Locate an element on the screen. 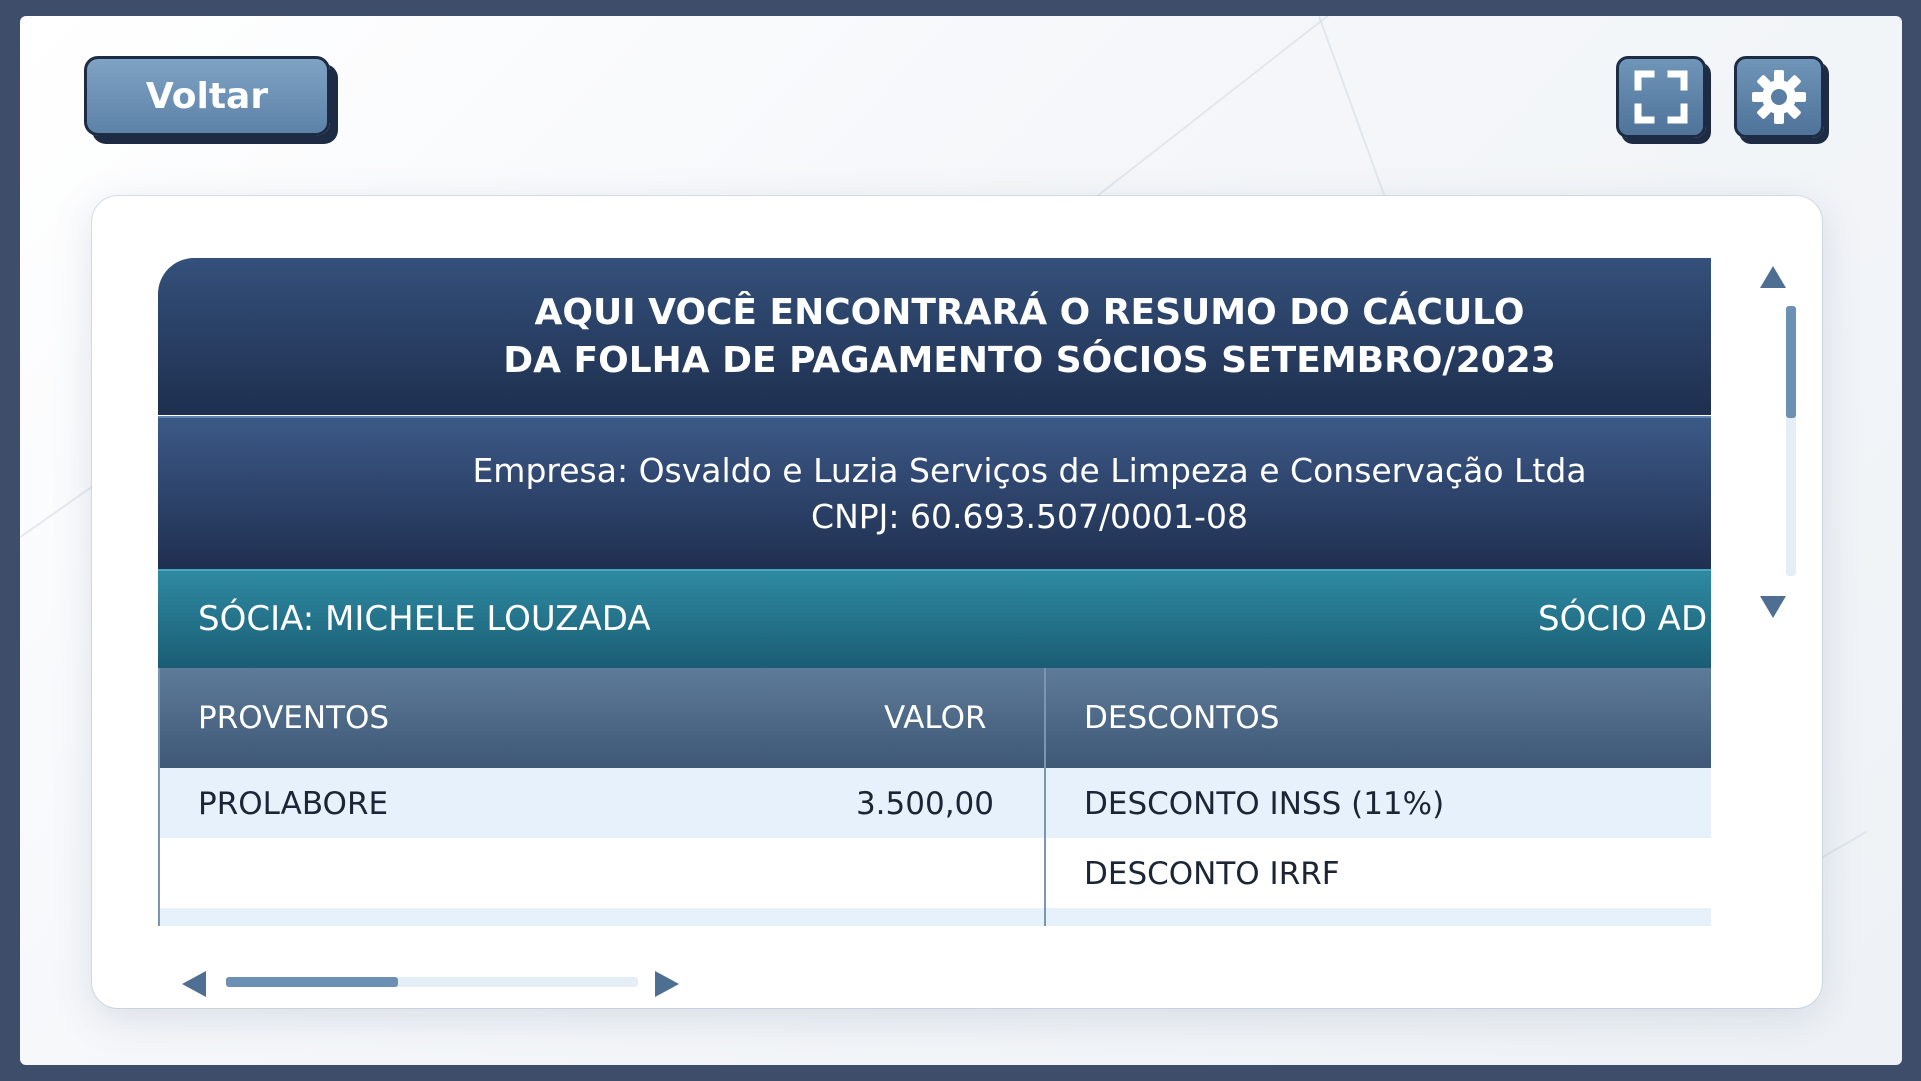  background-decoration is located at coordinates (1236, 117).